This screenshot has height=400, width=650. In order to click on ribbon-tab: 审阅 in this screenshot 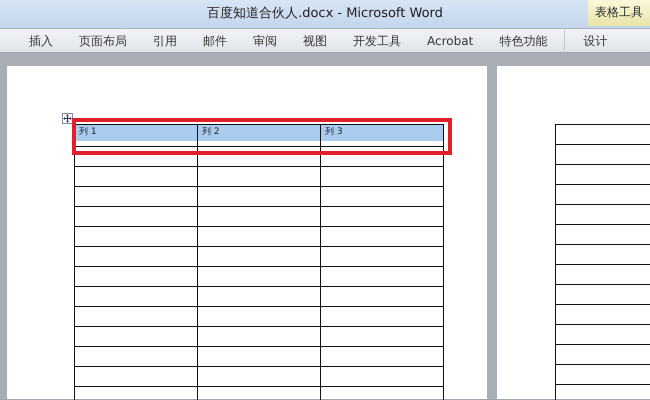, I will do `click(265, 41)`.